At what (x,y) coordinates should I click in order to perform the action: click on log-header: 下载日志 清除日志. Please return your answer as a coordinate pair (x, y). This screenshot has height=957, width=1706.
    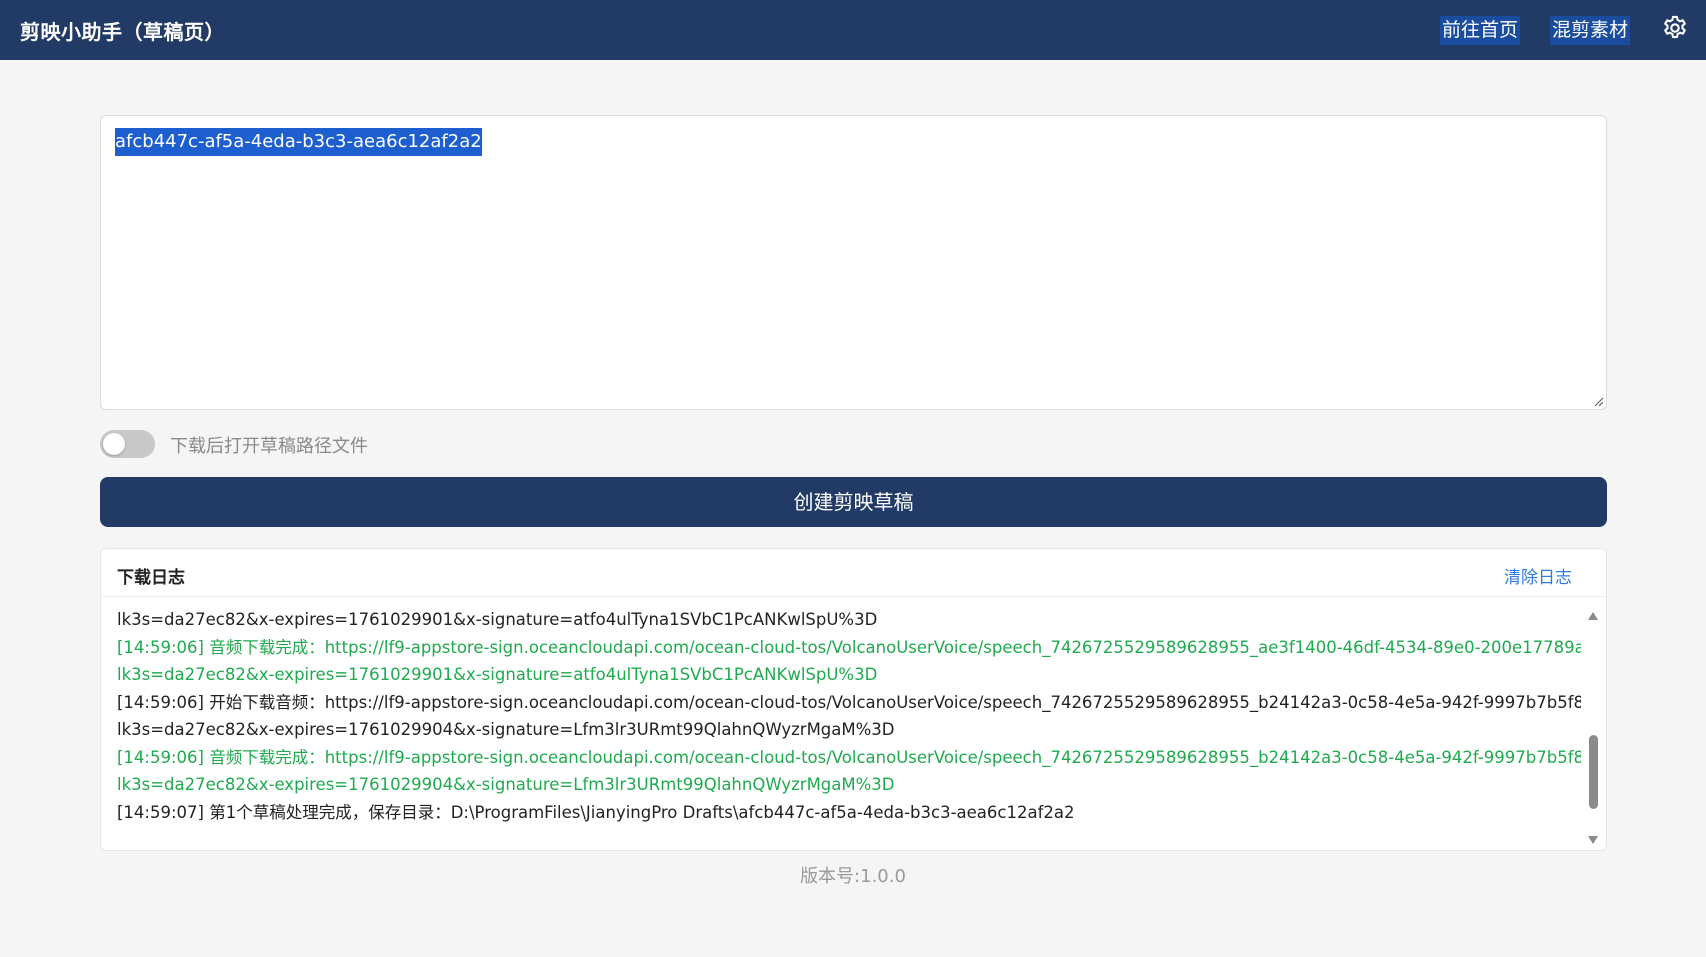
    Looking at the image, I should click on (853, 573).